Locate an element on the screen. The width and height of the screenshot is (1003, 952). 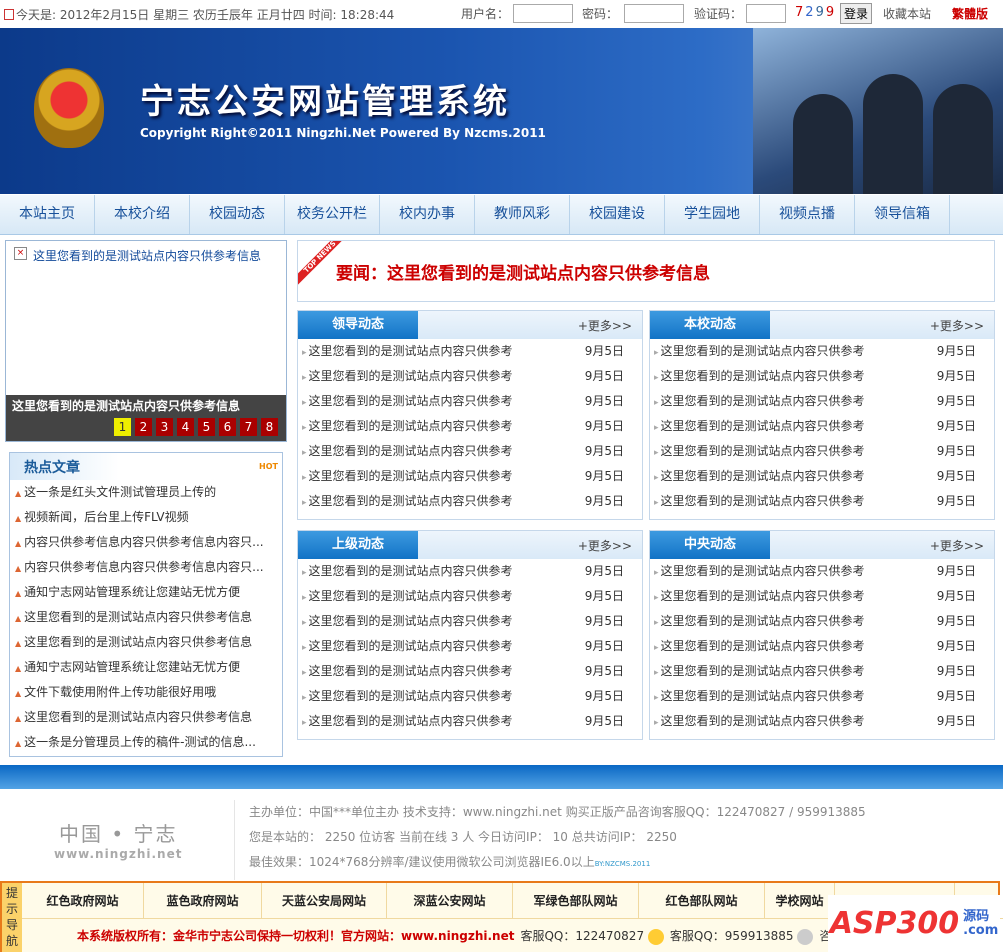
bookmark-link: 收藏本站 is located at coordinates (907, 13).